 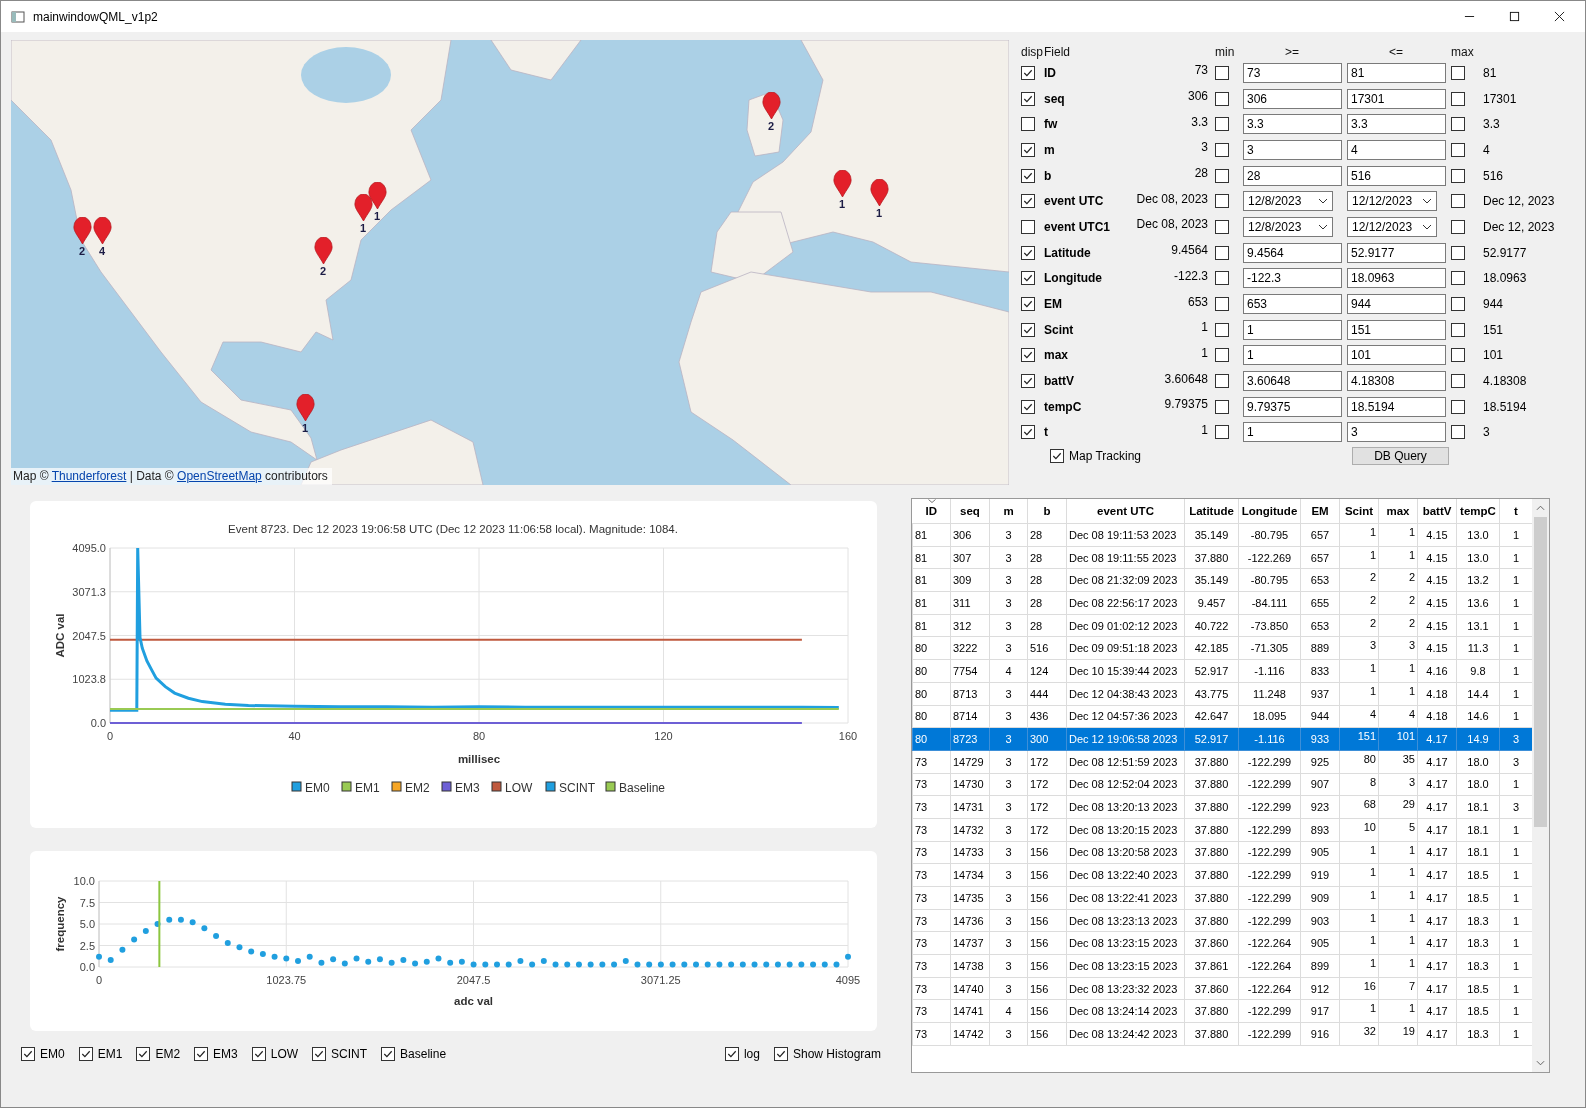 What do you see at coordinates (1292, 175) in the screenshot?
I see `input-field: 28` at bounding box center [1292, 175].